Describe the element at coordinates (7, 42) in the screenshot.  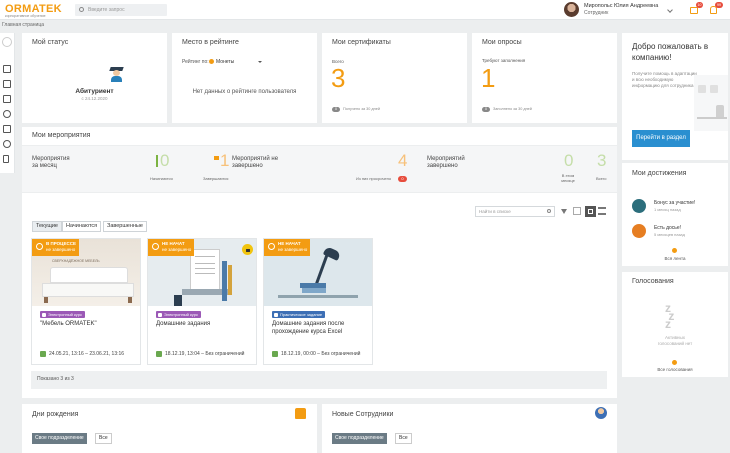
I see `sidebar-toggle-chevron-icon` at that location.